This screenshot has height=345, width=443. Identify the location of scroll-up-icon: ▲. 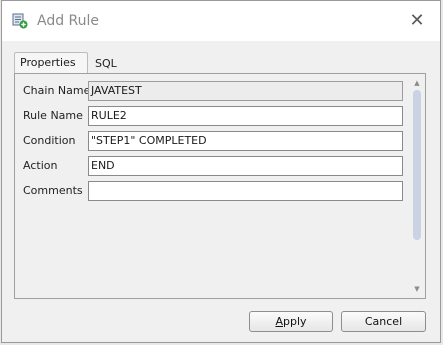
(417, 83).